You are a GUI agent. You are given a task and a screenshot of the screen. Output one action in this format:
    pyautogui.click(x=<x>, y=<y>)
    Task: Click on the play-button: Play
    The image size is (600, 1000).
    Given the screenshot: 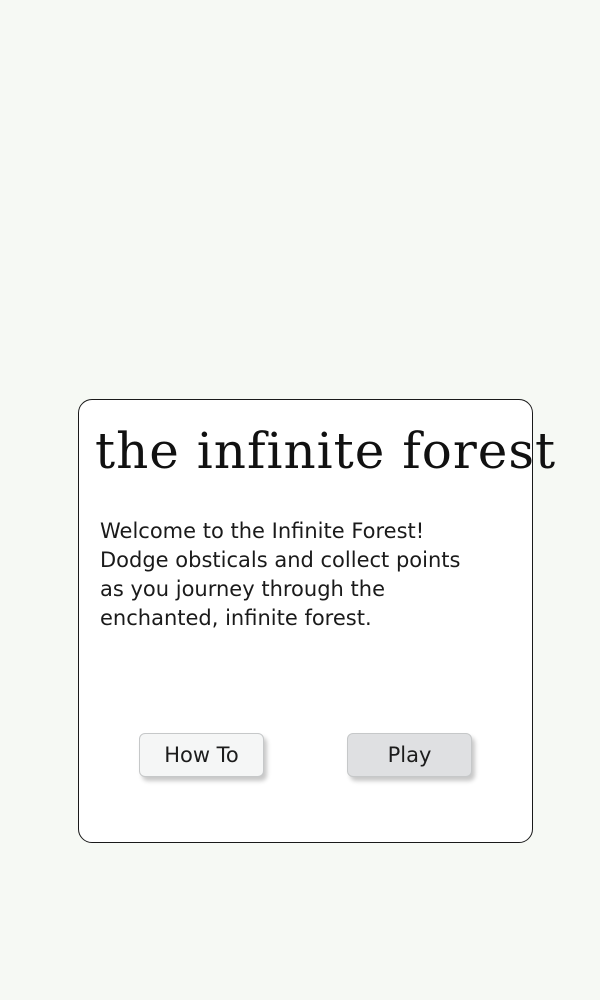 What is the action you would take?
    pyautogui.click(x=409, y=755)
    